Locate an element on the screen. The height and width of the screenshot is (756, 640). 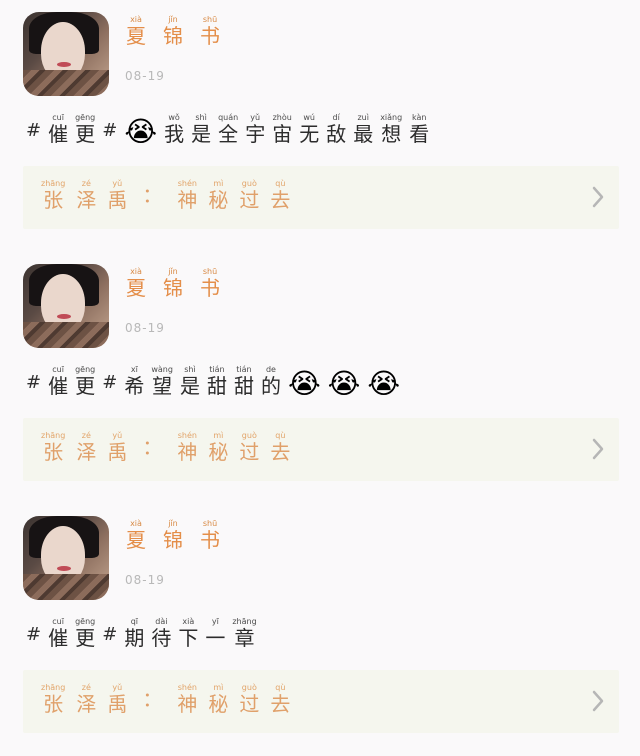
post-content: # cuī 催 gēng 更 # xī 希 wàng 望 shì 是 tián 甜 tián 甜 de 的 😭 😭 😭 is located at coordinates (213, 383).